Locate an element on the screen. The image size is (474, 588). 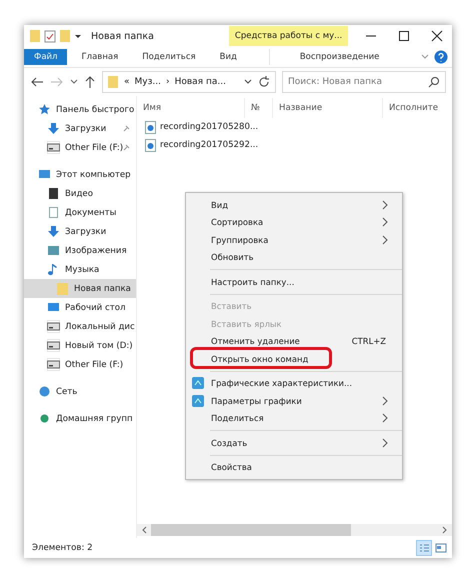
search-icon is located at coordinates (434, 82).